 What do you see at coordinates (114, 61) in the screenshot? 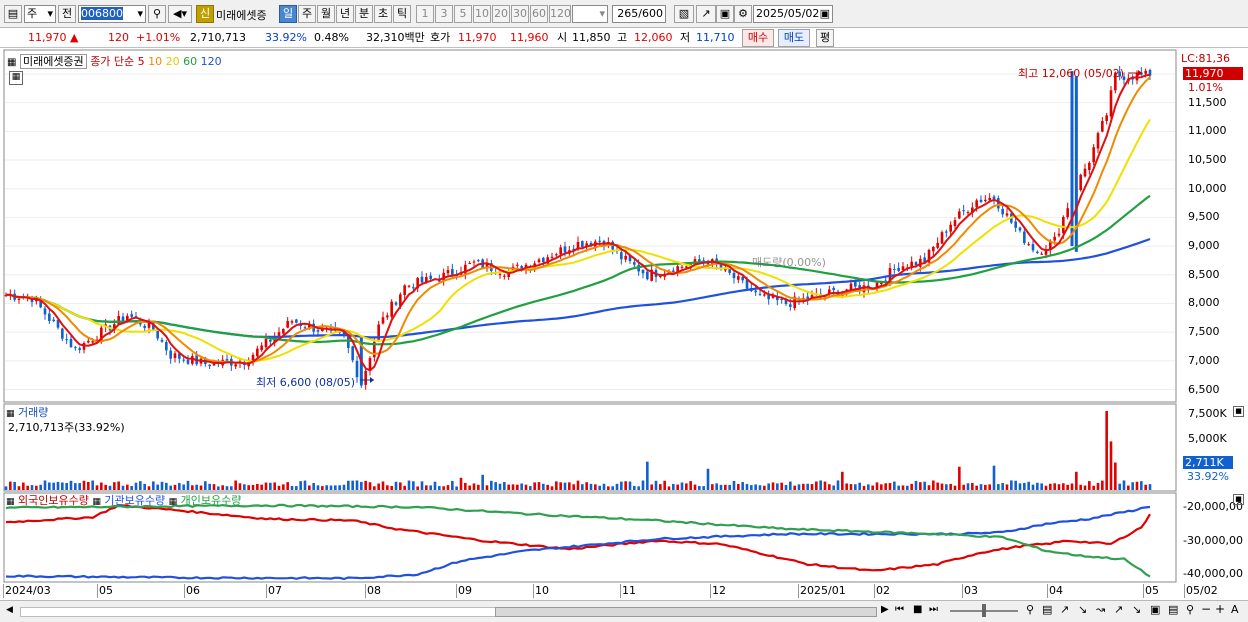
I see `price-legend: ▦ 미래에셋증권 종가 단순 5 10 20 60 120` at bounding box center [114, 61].